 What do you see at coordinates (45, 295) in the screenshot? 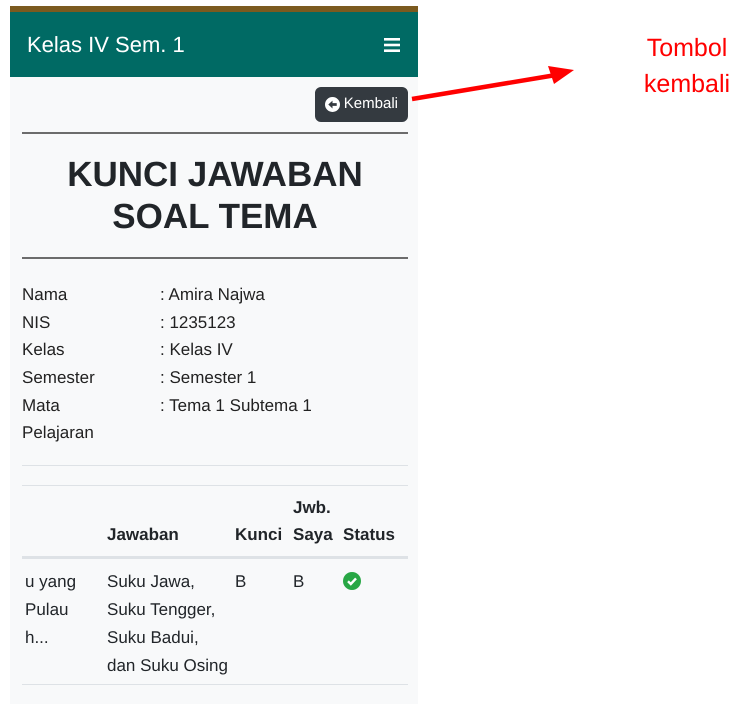
I see `info-label: Nama` at bounding box center [45, 295].